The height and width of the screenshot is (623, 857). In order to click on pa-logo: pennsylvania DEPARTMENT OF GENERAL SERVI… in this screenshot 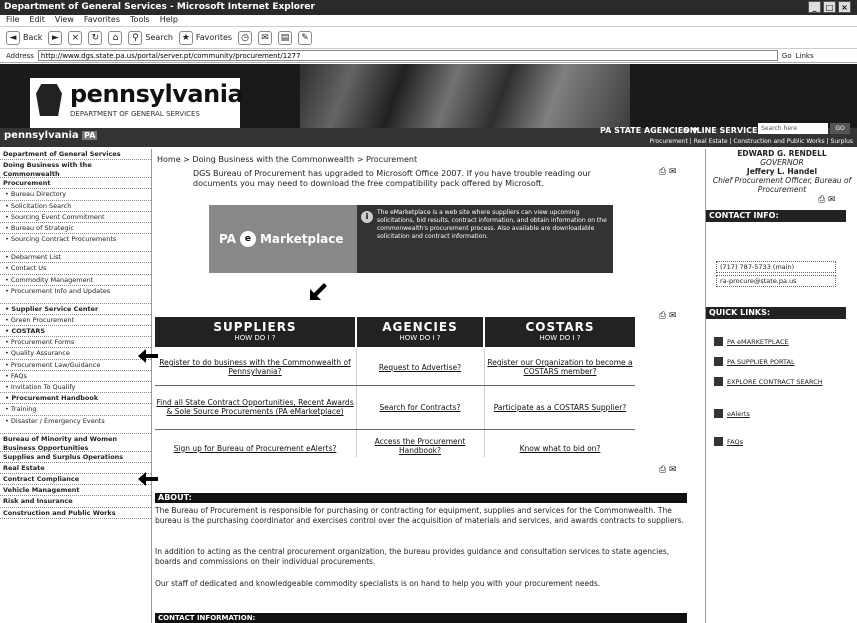, I will do `click(137, 103)`.